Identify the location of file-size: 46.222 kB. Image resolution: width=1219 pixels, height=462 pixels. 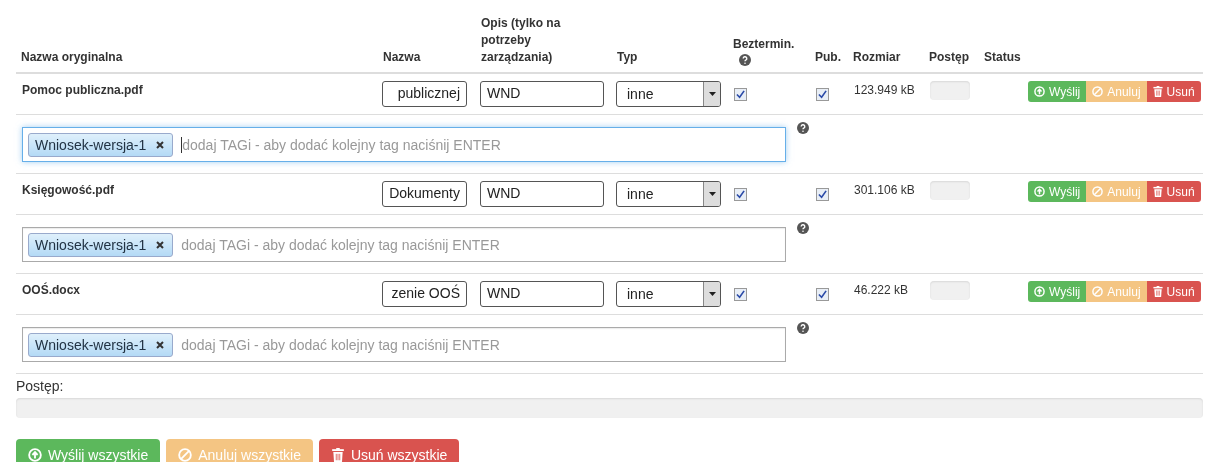
(881, 290).